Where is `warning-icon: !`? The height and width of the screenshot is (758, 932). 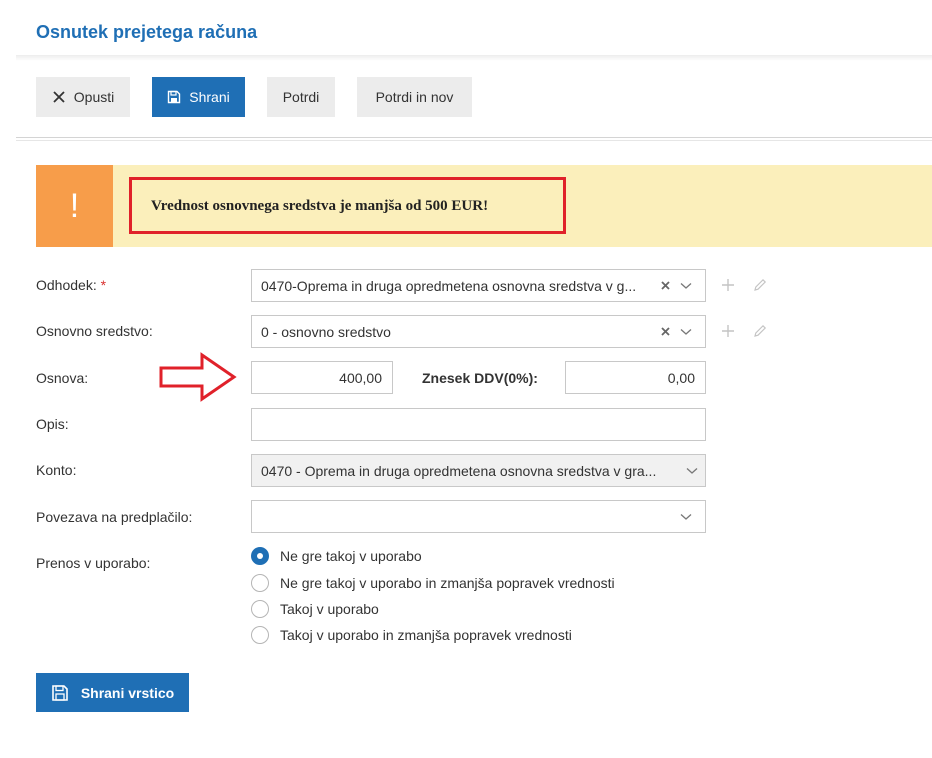
warning-icon: ! is located at coordinates (74, 206).